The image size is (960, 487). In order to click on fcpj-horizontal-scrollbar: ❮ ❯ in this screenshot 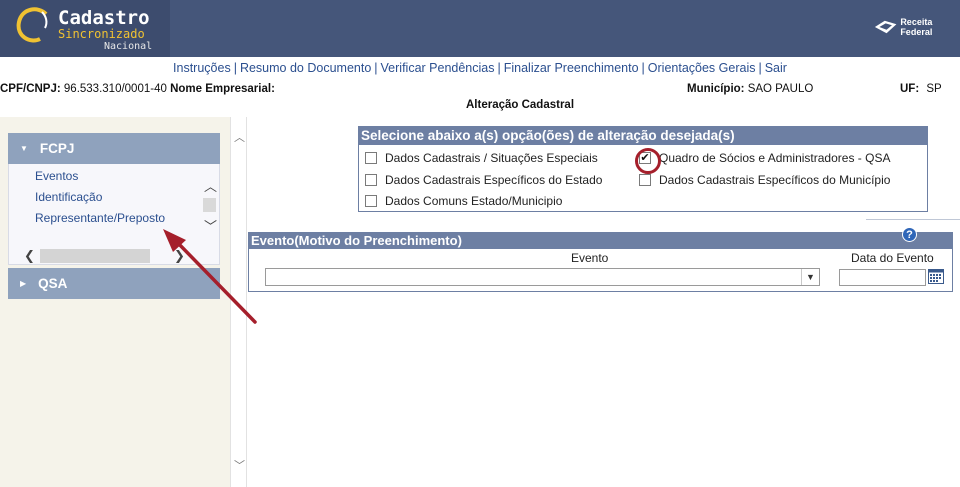, I will do `click(109, 256)`.